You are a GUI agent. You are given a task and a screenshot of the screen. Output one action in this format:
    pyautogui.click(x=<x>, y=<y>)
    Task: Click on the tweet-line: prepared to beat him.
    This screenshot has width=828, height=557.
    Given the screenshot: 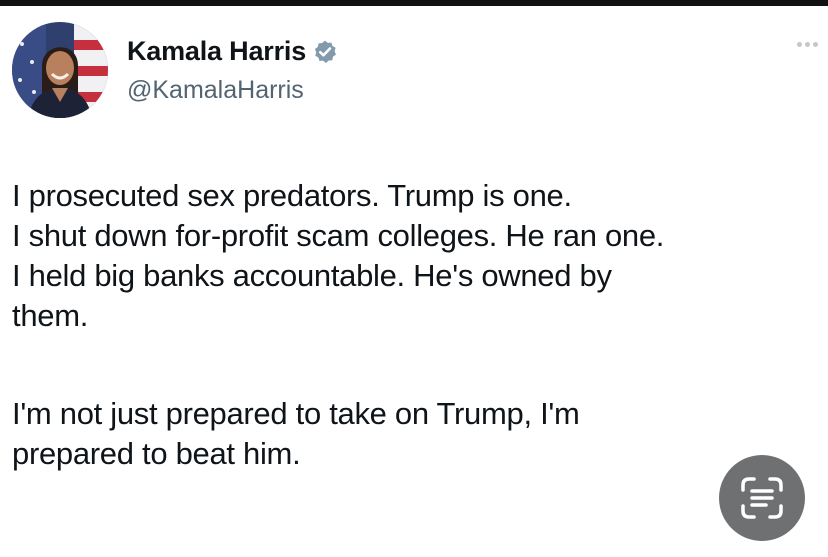 What is the action you would take?
    pyautogui.click(x=156, y=453)
    